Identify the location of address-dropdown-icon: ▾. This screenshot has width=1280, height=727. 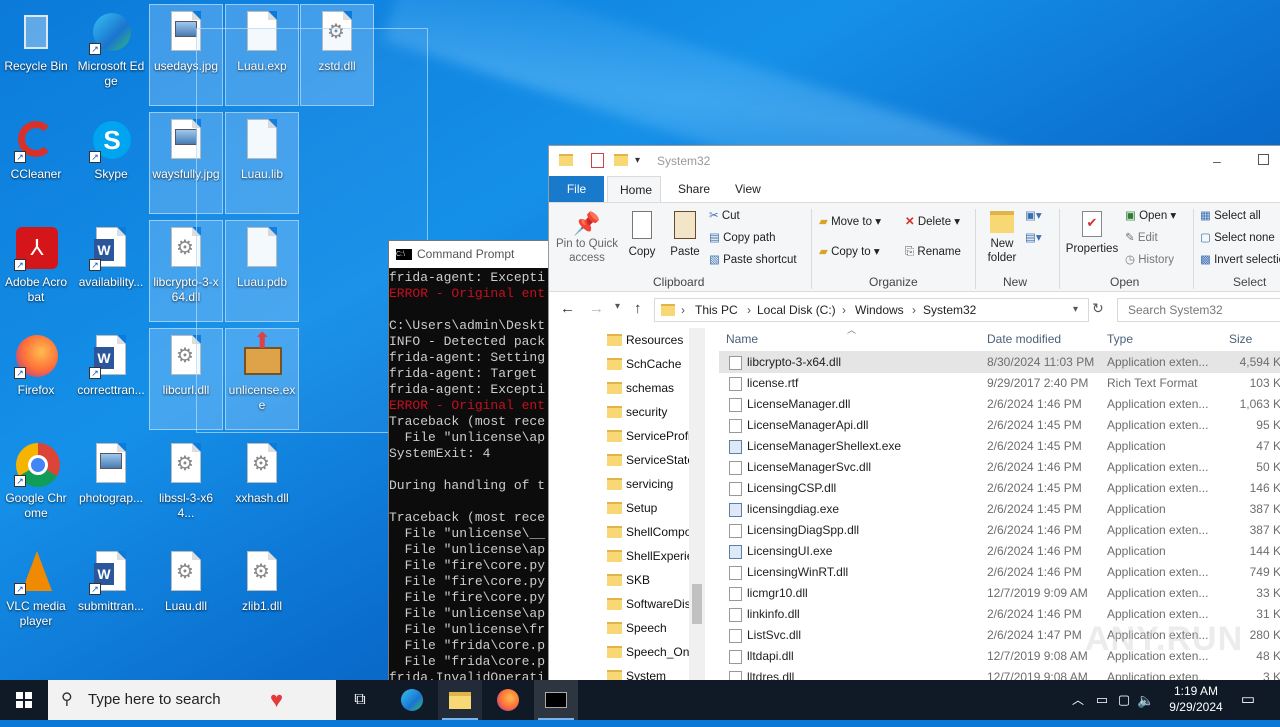
(1075, 310).